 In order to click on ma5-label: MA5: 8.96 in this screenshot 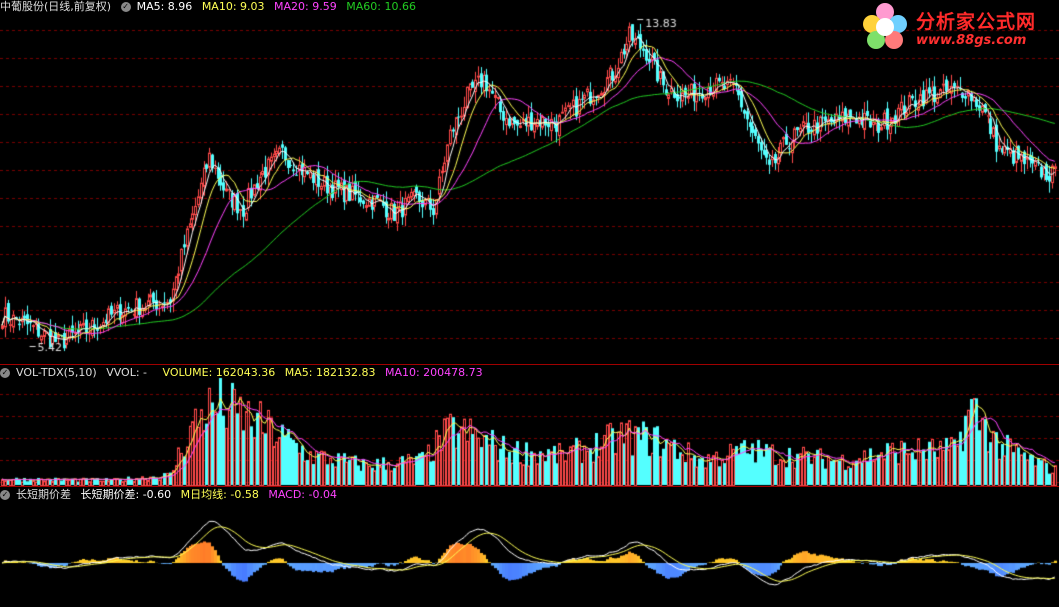, I will do `click(164, 6)`.